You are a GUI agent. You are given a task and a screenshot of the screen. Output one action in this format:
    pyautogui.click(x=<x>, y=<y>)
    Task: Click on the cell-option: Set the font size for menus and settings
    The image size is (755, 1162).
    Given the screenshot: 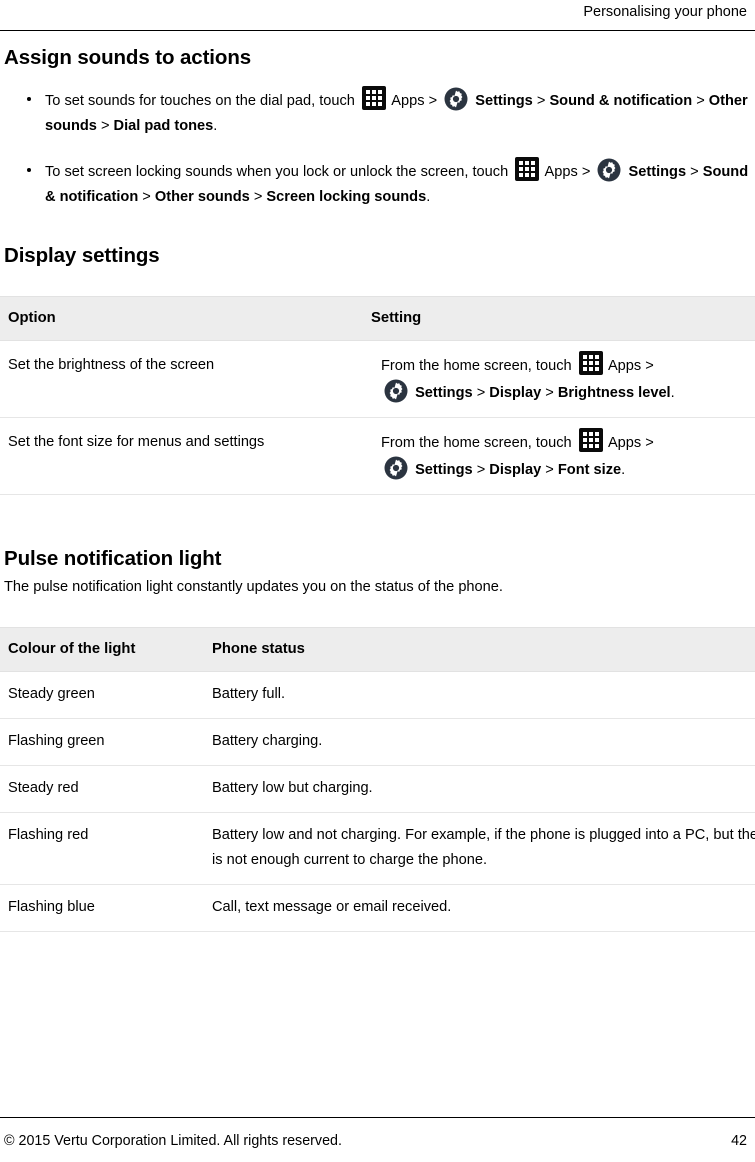 What is the action you would take?
    pyautogui.click(x=181, y=456)
    